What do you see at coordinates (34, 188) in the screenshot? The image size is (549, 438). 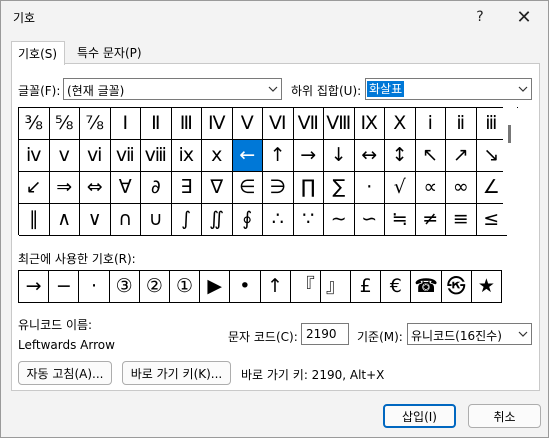 I see `symbol-cell: ↙` at bounding box center [34, 188].